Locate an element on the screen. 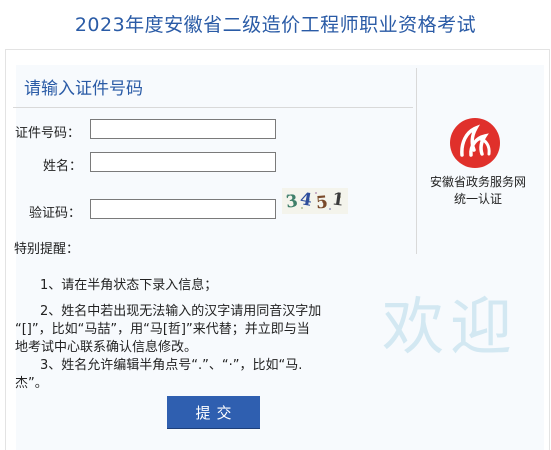 This screenshot has height=450, width=551. name-label: 姓名： is located at coordinates (63, 166).